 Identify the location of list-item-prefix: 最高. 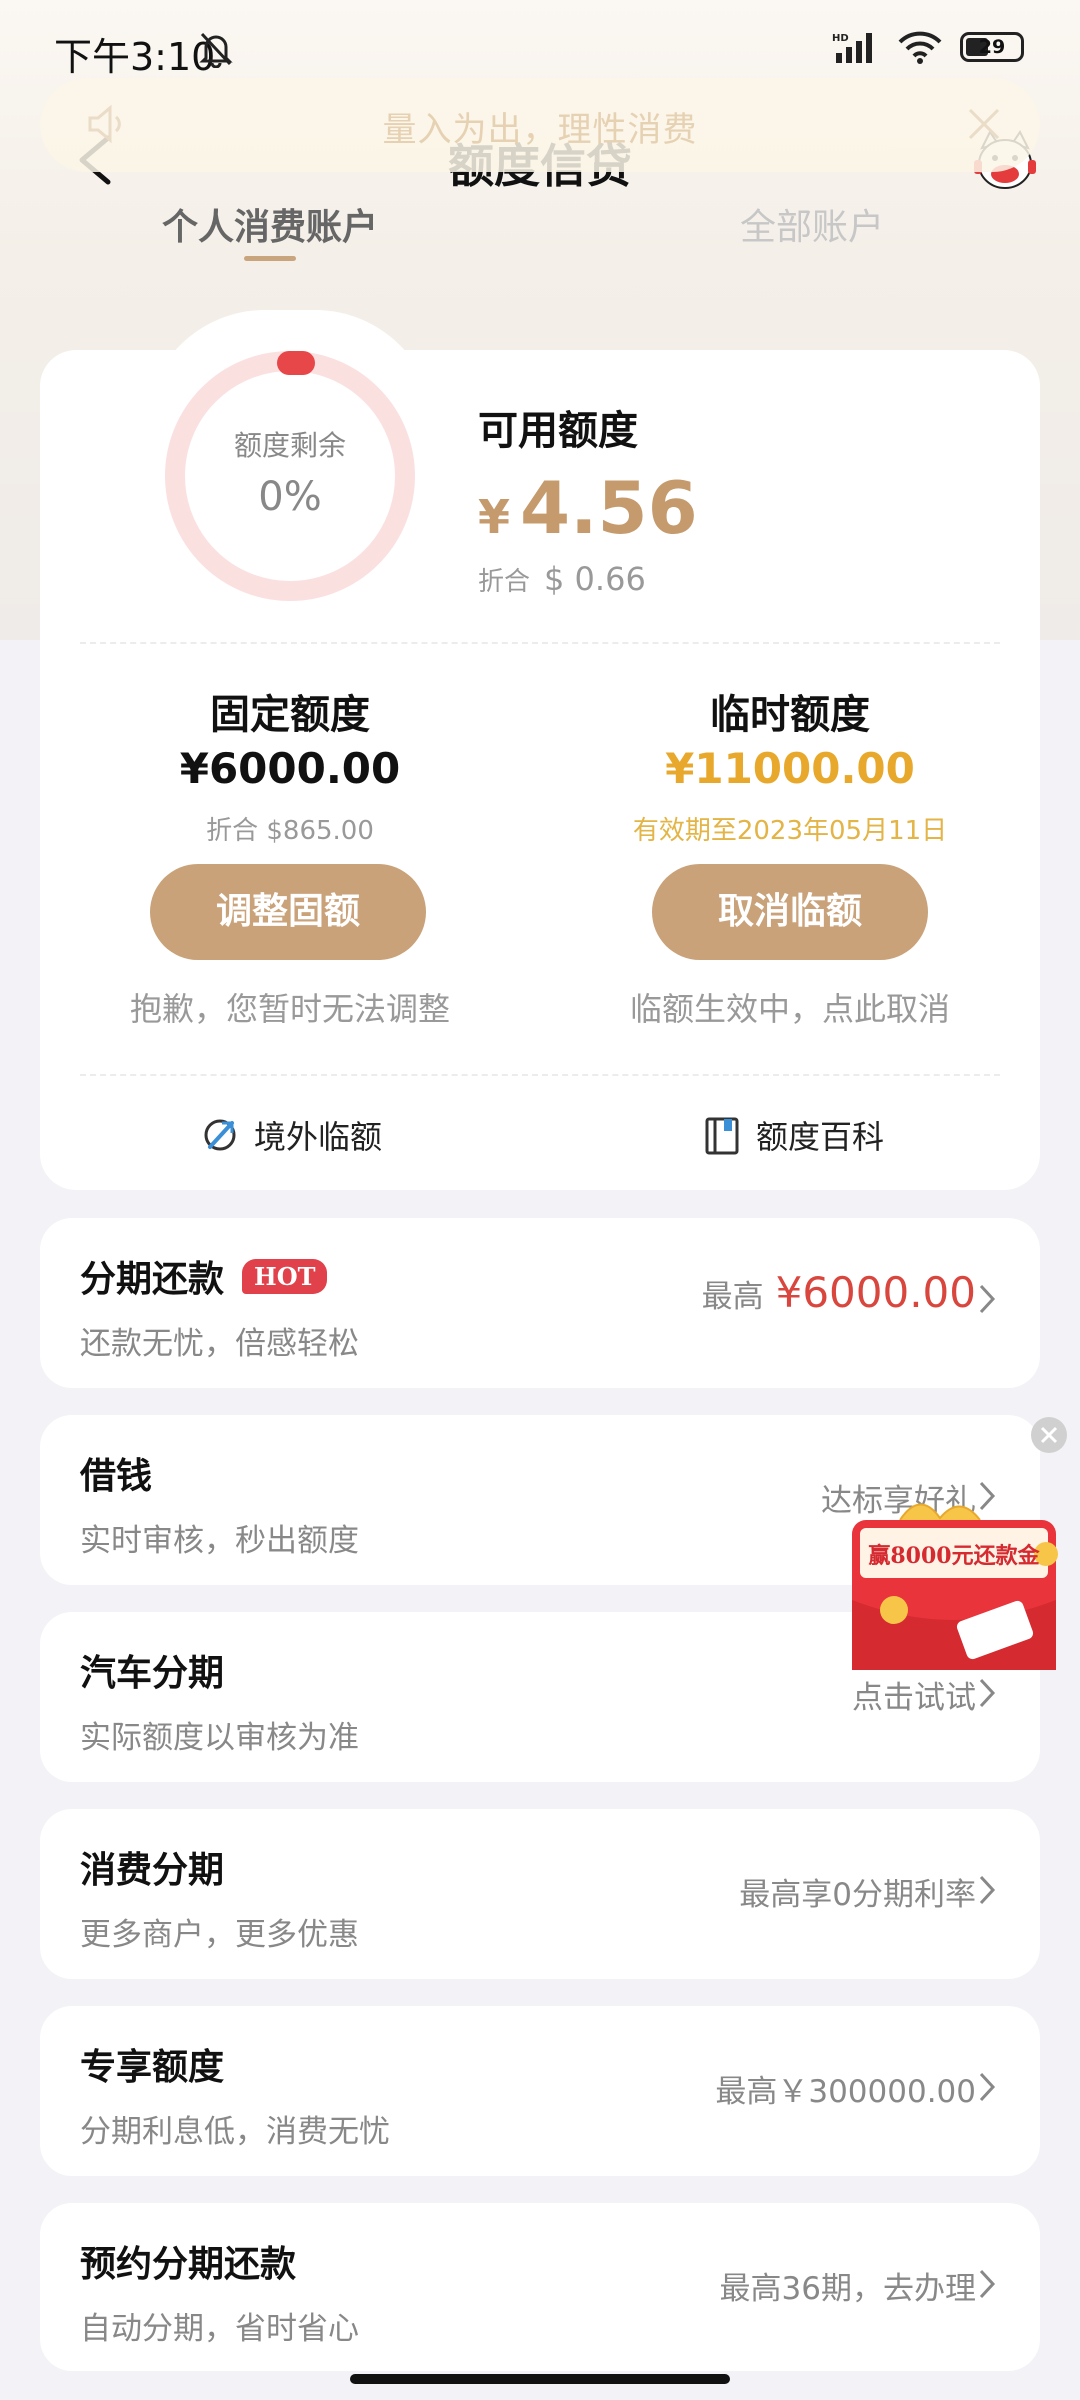
(732, 1297).